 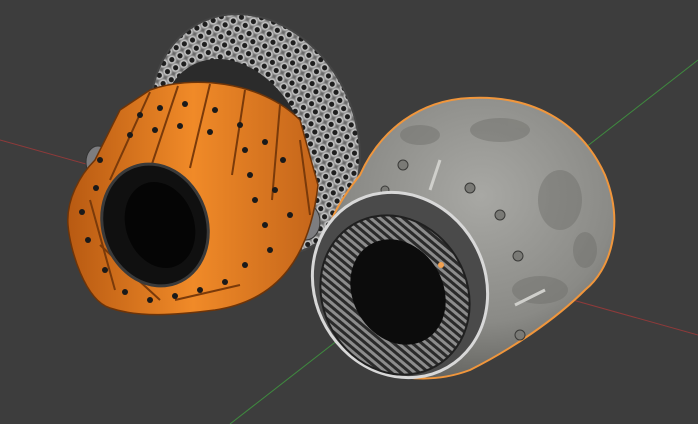 What do you see at coordinates (441, 265) in the screenshot?
I see `object-origin-dot` at bounding box center [441, 265].